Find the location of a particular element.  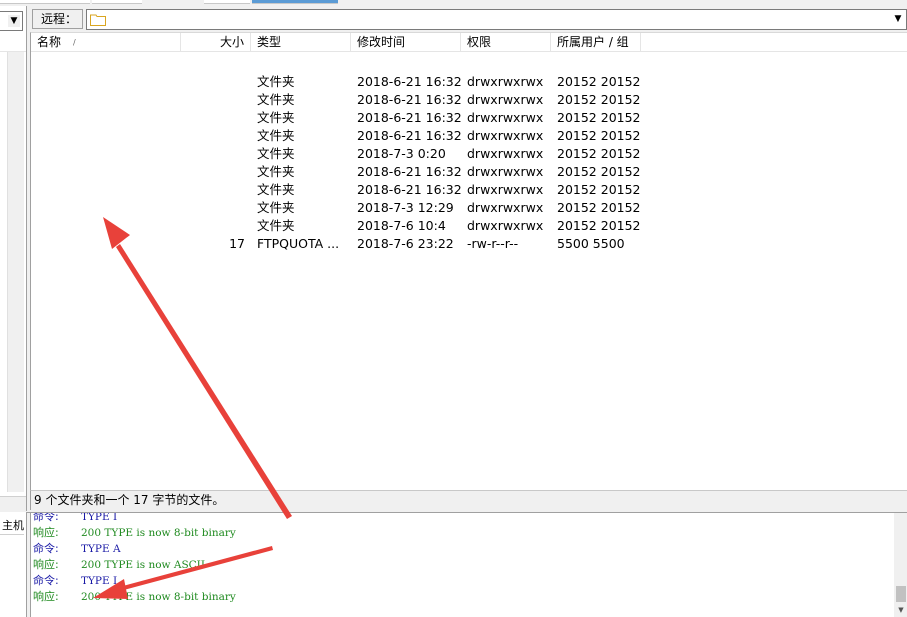

folder-icon is located at coordinates (98, 20).